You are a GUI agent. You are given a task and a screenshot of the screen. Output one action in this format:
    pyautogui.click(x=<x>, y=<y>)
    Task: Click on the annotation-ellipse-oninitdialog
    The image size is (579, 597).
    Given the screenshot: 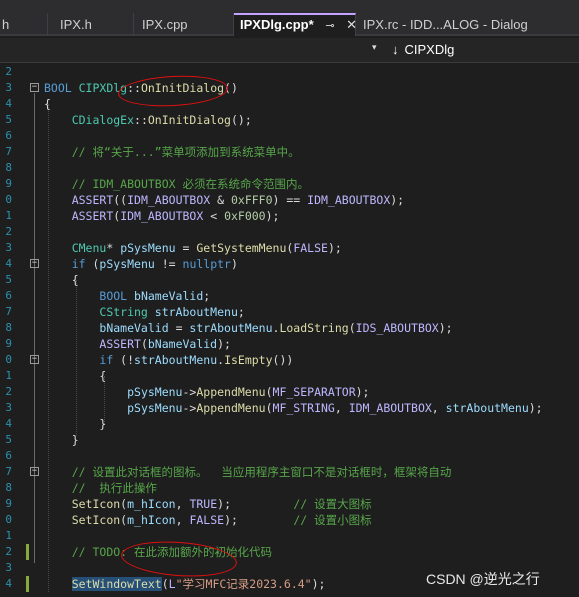 What is the action you would take?
    pyautogui.click(x=173, y=91)
    